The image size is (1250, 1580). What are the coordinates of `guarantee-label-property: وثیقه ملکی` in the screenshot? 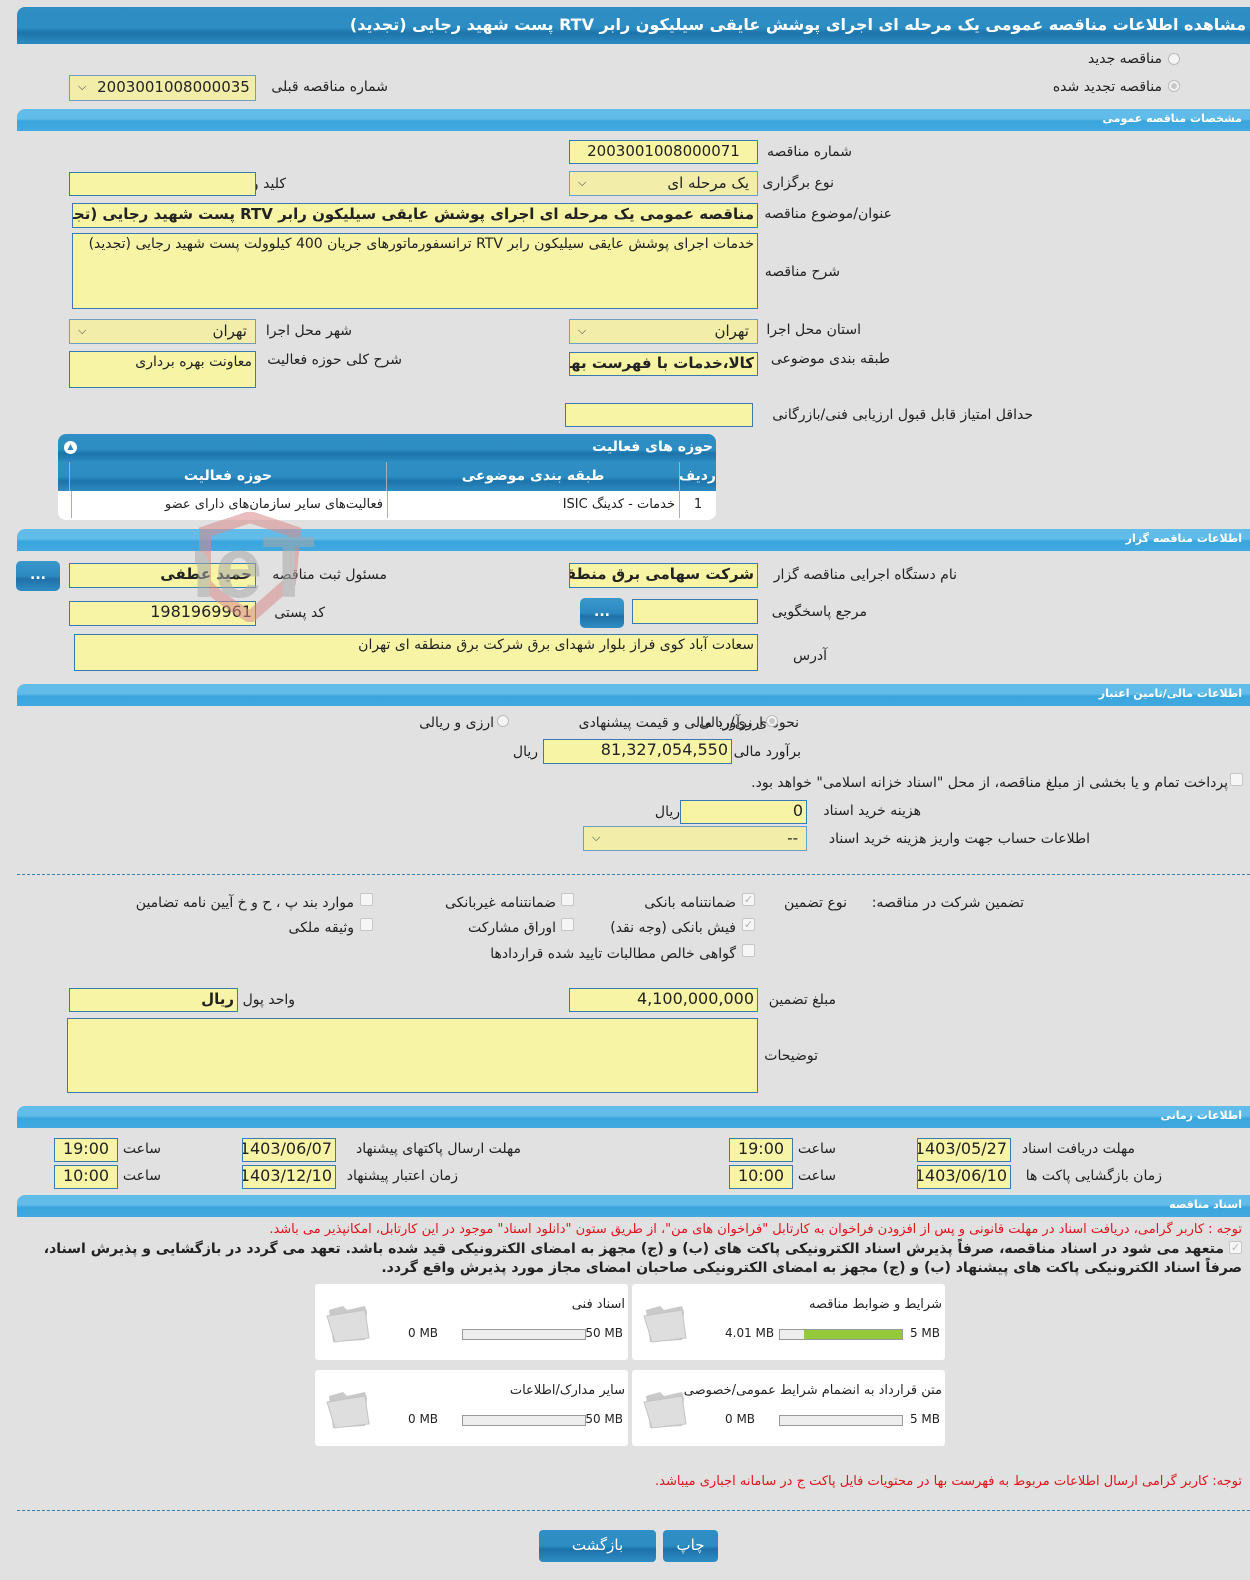 It's located at (321, 928).